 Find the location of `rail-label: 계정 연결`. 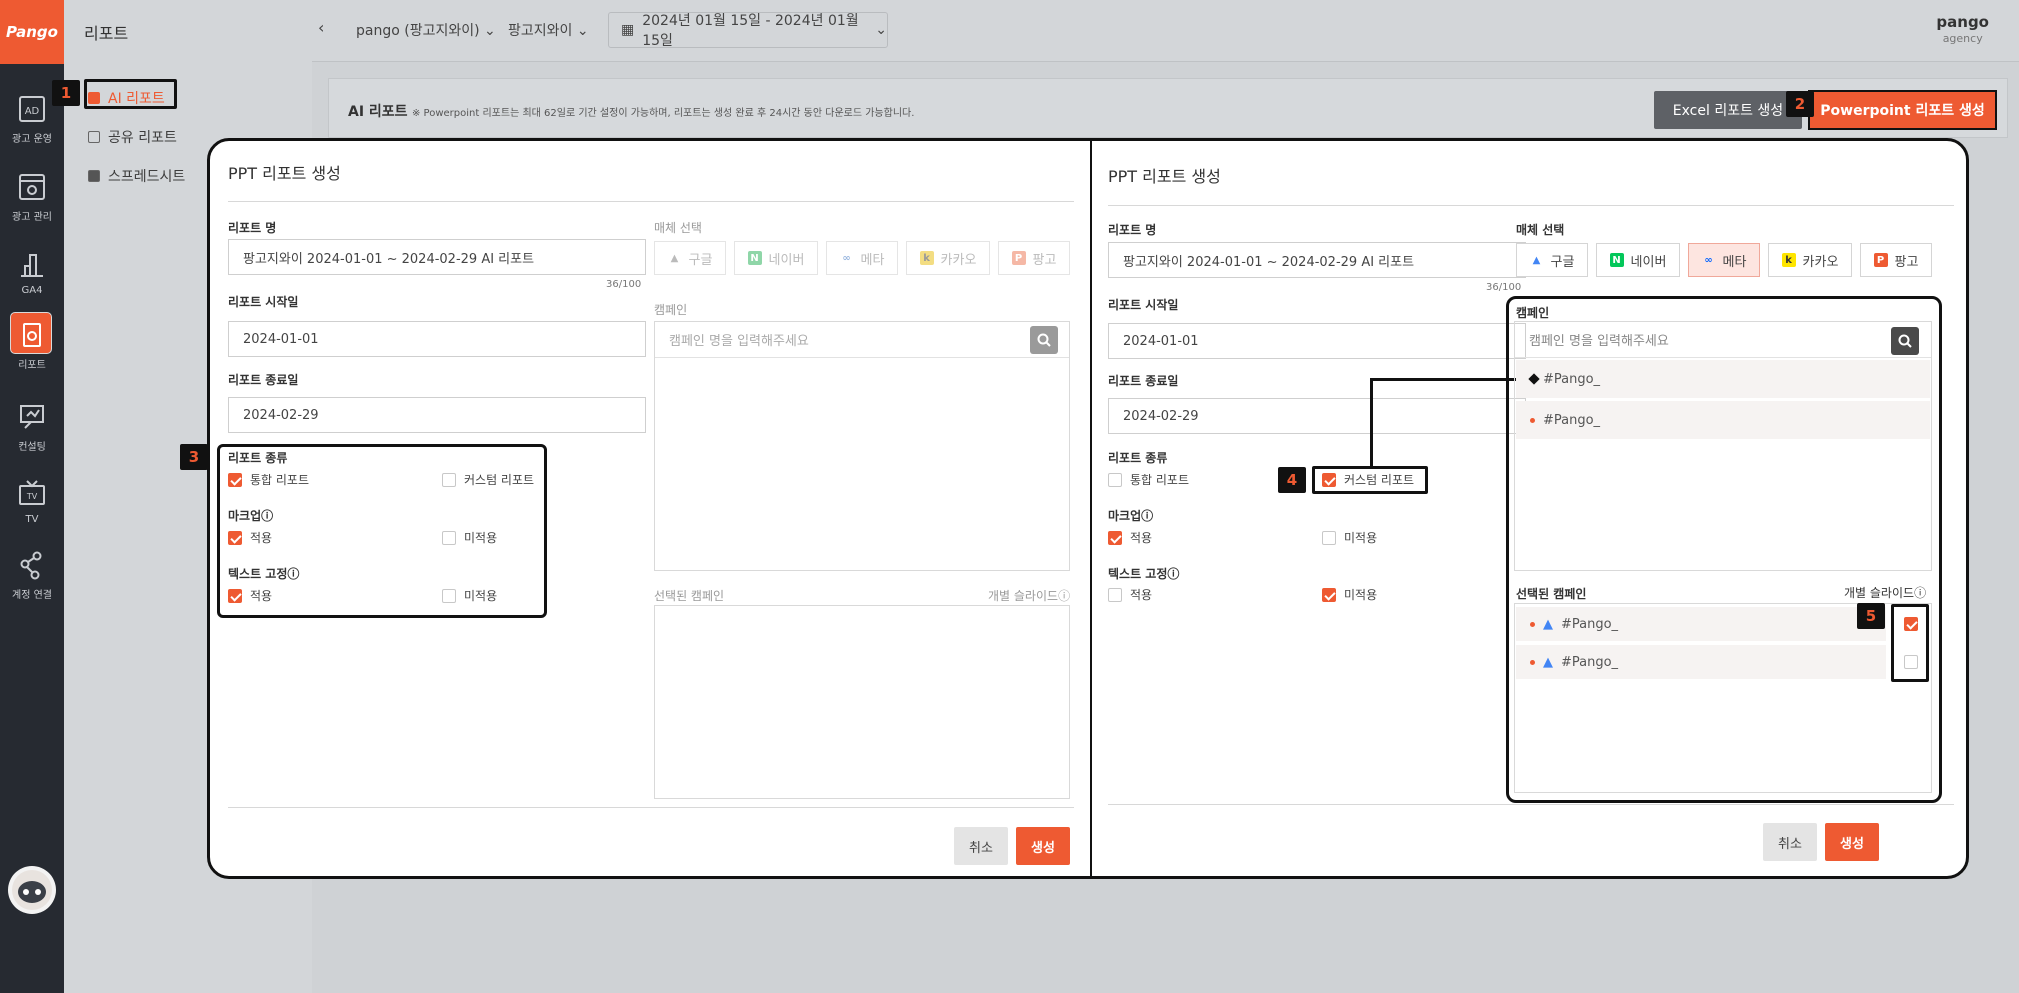

rail-label: 계정 연결 is located at coordinates (32, 595).